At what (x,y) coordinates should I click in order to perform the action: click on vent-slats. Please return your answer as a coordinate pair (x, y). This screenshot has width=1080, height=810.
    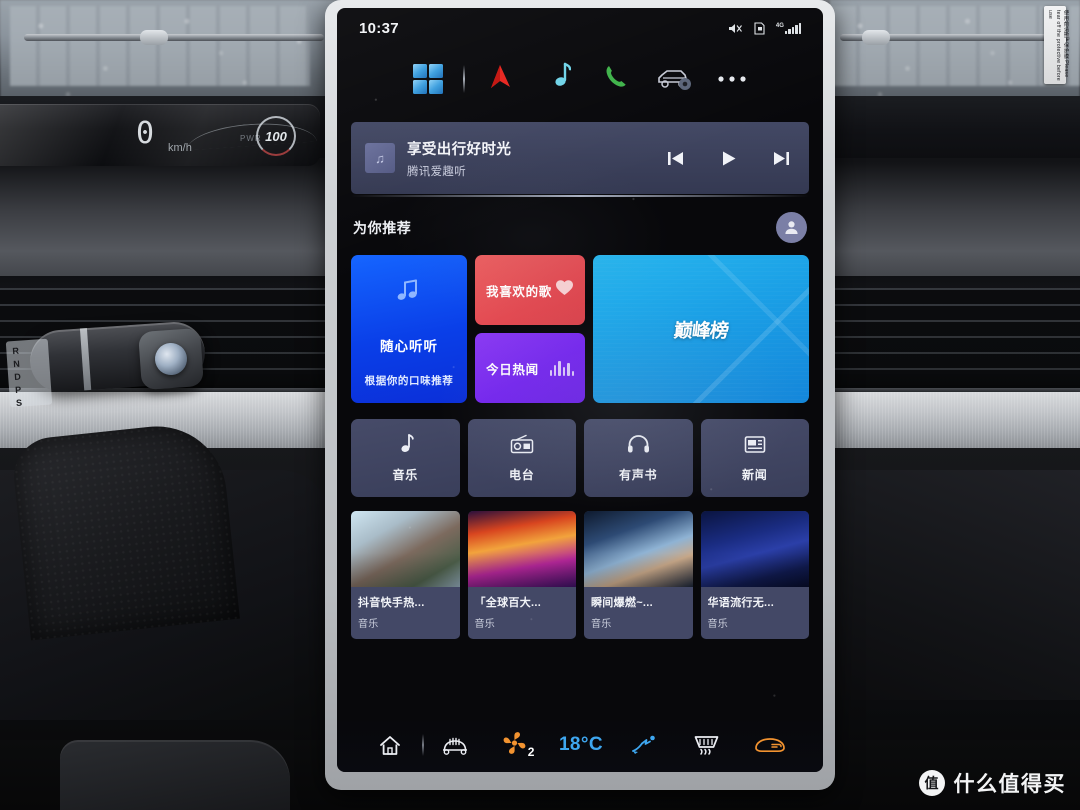
    Looking at the image, I should click on (955, 331).